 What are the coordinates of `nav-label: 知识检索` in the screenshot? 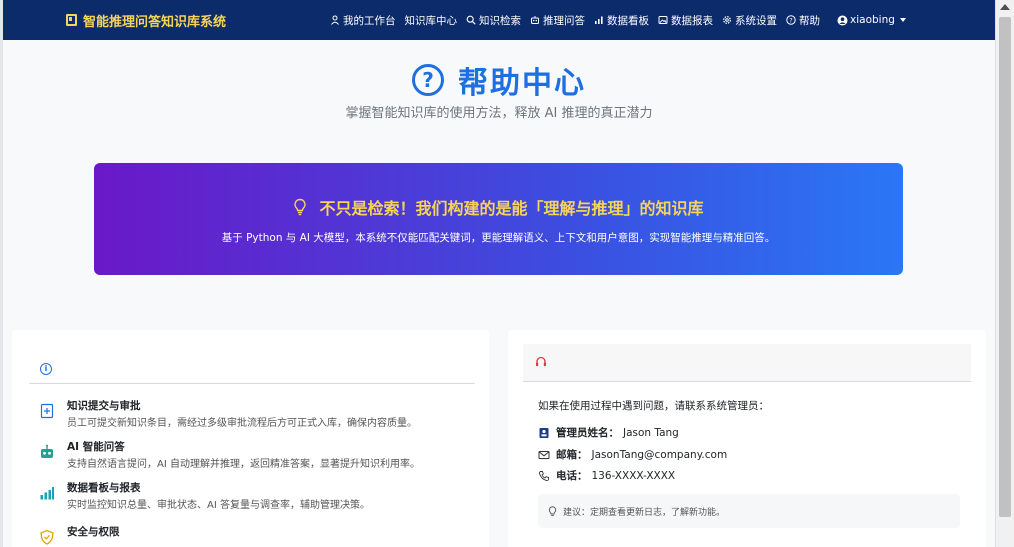 It's located at (500, 20).